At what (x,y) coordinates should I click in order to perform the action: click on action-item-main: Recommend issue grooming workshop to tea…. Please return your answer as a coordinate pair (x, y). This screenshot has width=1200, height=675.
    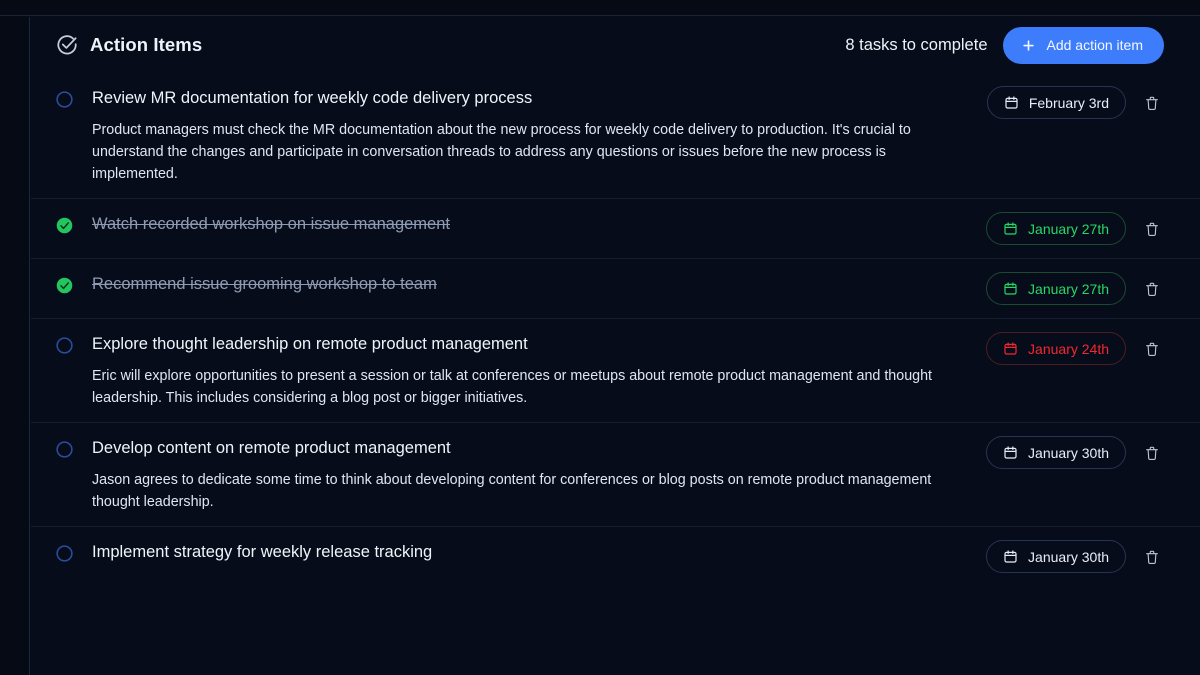
    Looking at the image, I should click on (610, 288).